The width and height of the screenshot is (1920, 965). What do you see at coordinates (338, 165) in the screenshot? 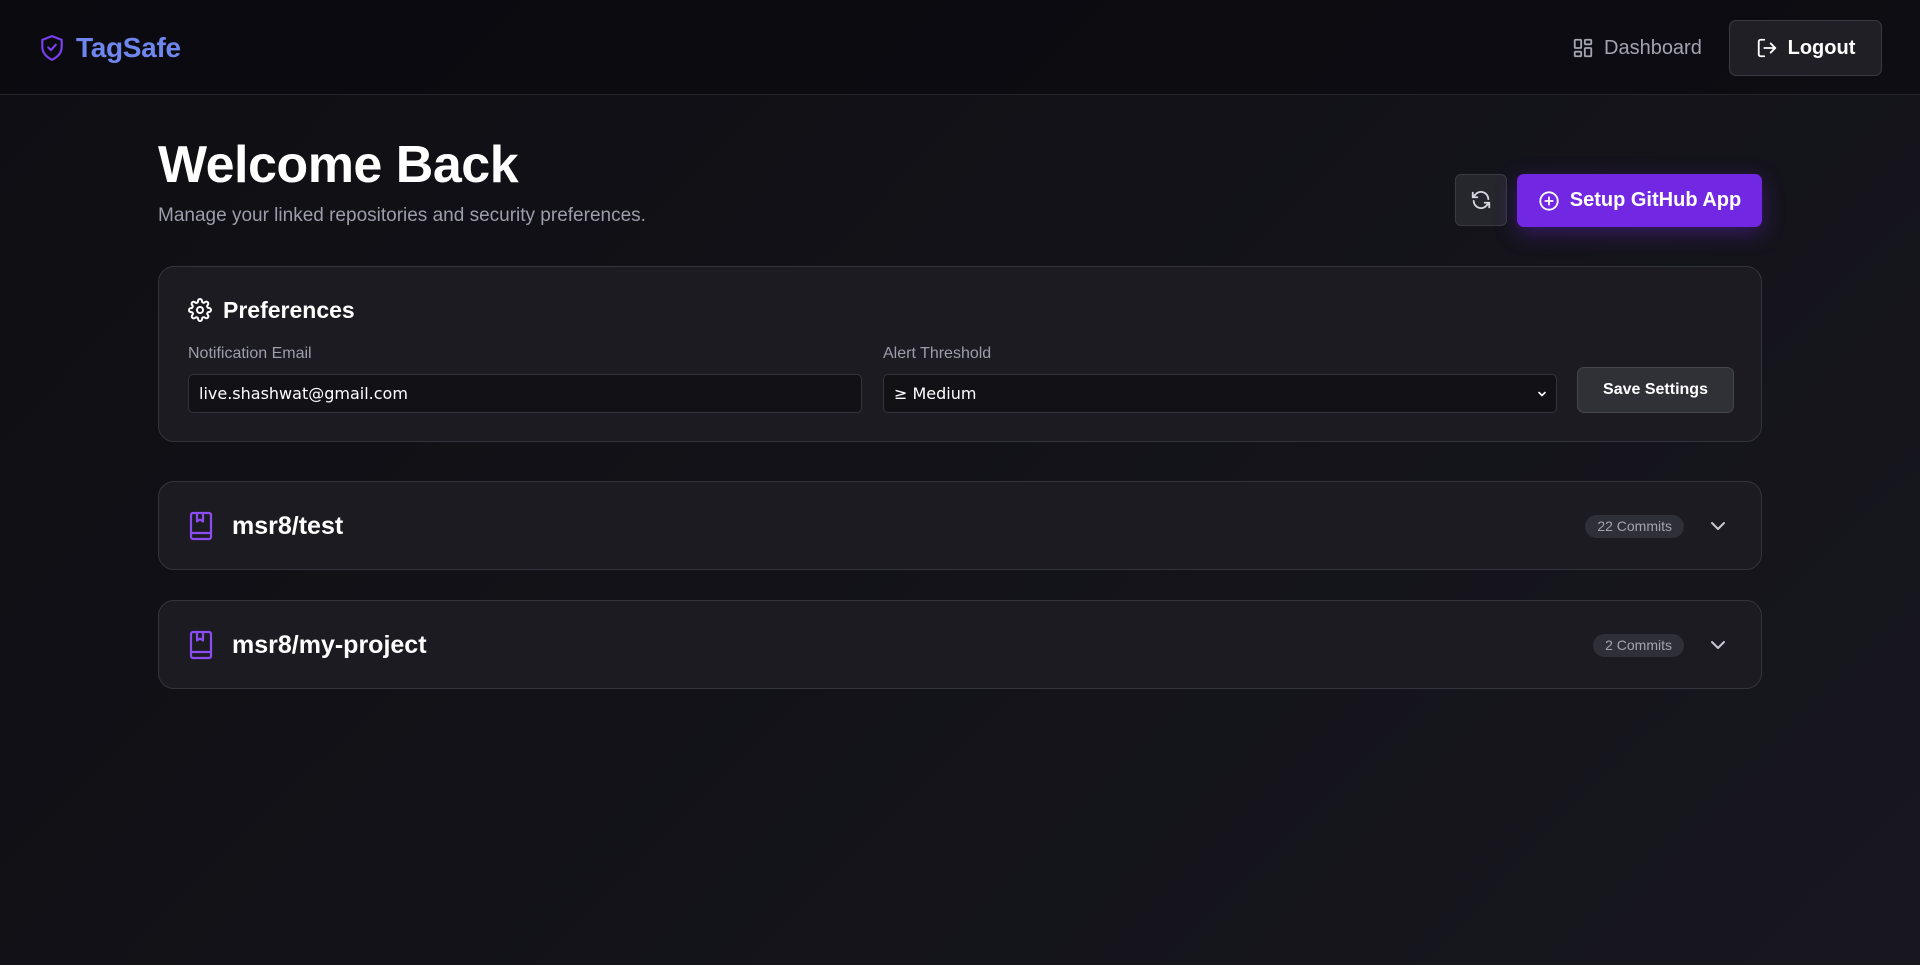
I see `page-title: Welcome Back` at bounding box center [338, 165].